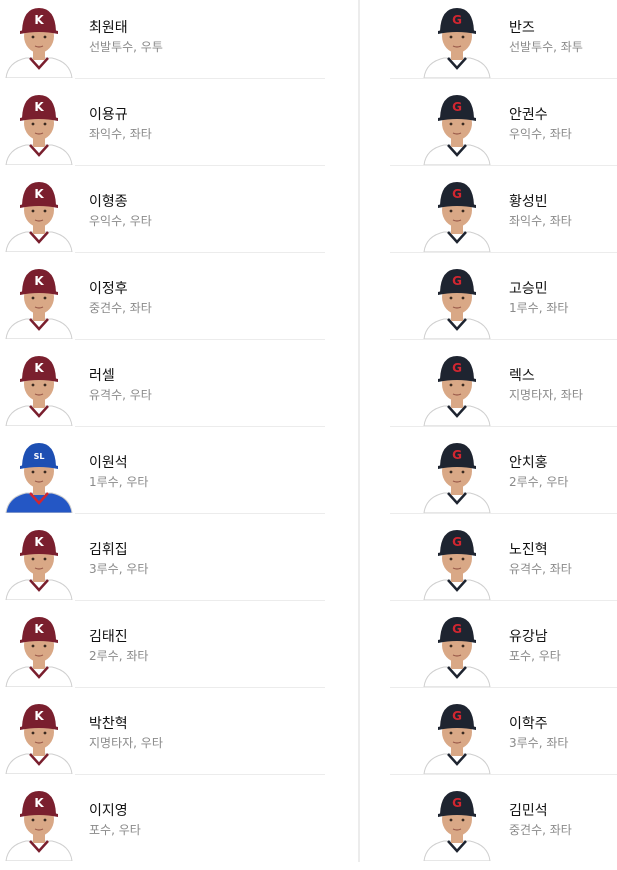  Describe the element at coordinates (162, 652) in the screenshot. I see `player-row: K 김태진 2루수, 좌타` at that location.